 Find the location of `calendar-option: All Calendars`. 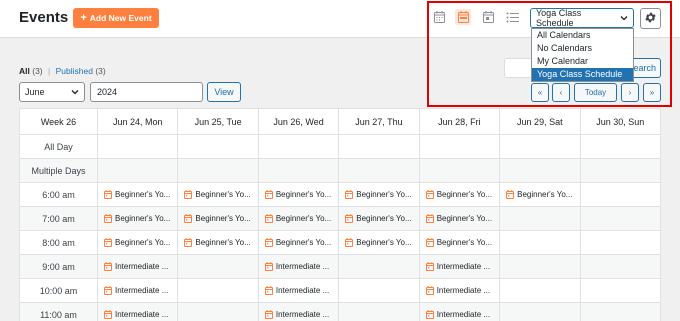

calendar-option: All Calendars is located at coordinates (582, 35).